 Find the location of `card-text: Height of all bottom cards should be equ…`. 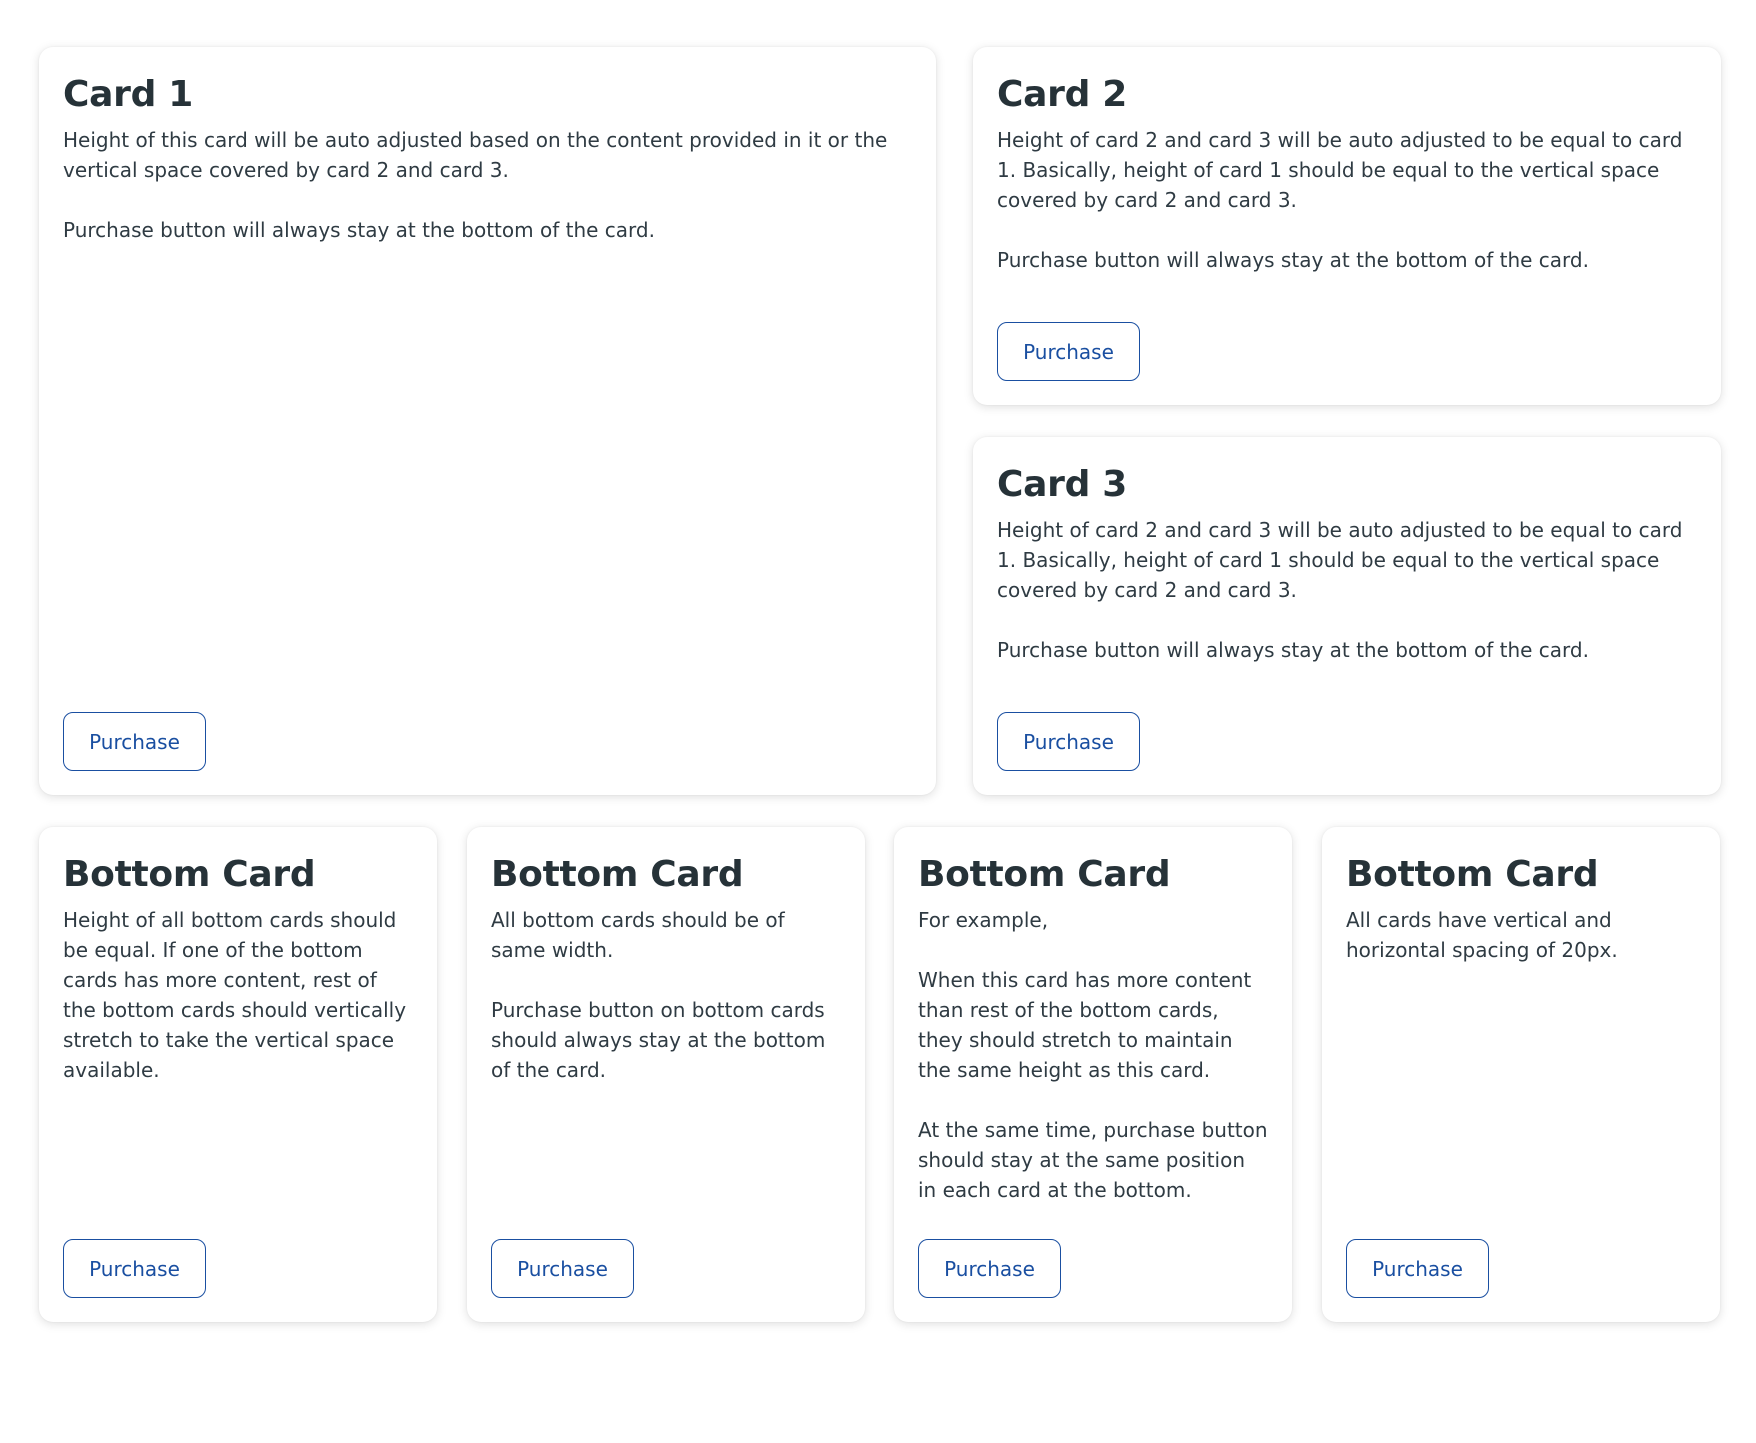

card-text: Height of all bottom cards should be equ… is located at coordinates (235, 995).